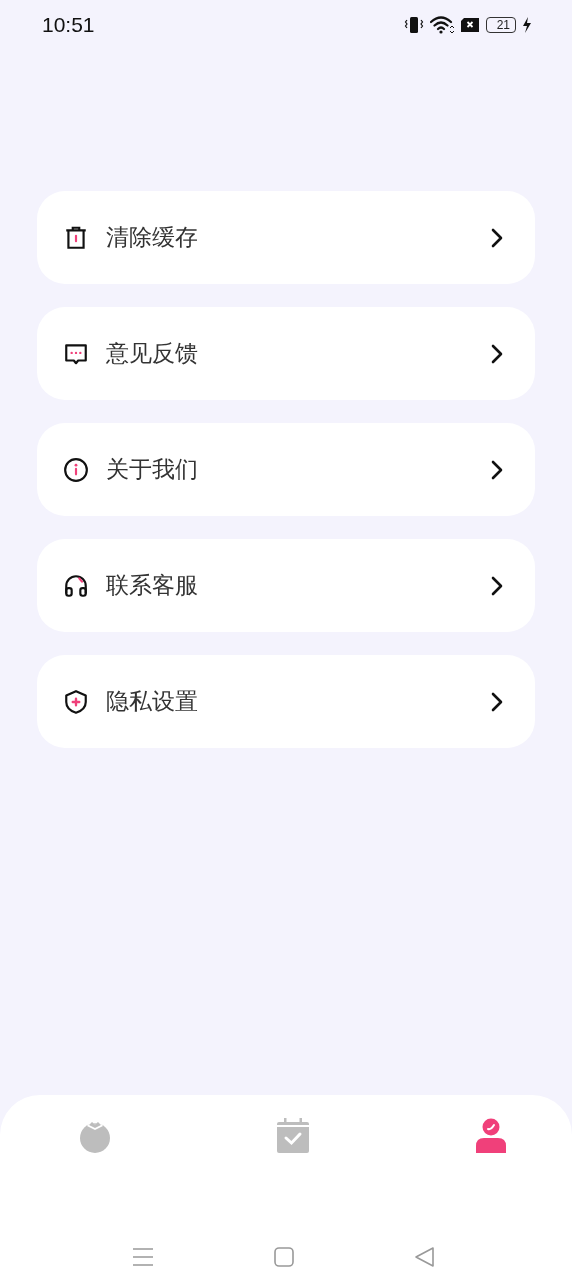  Describe the element at coordinates (76, 469) in the screenshot. I see `info-icon` at that location.